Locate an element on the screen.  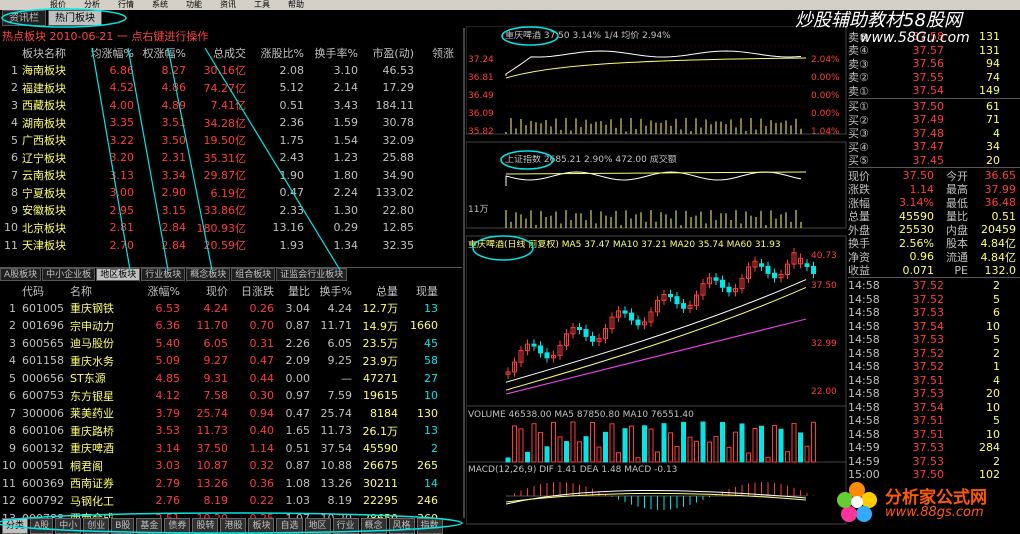
column-header: 日涨跌 is located at coordinates (251, 291).